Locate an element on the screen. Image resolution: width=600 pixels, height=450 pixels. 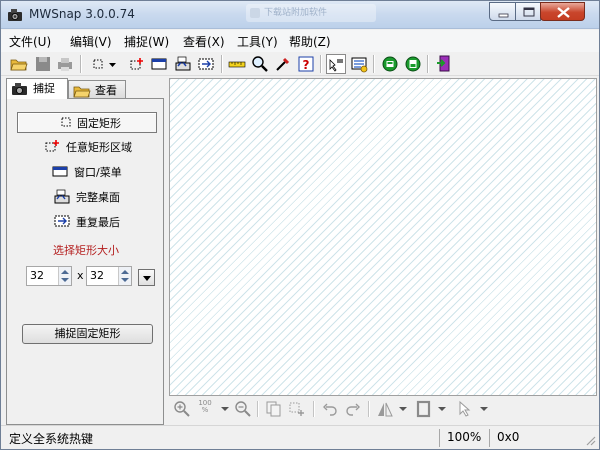
height-spin-buttons is located at coordinates (124, 276).